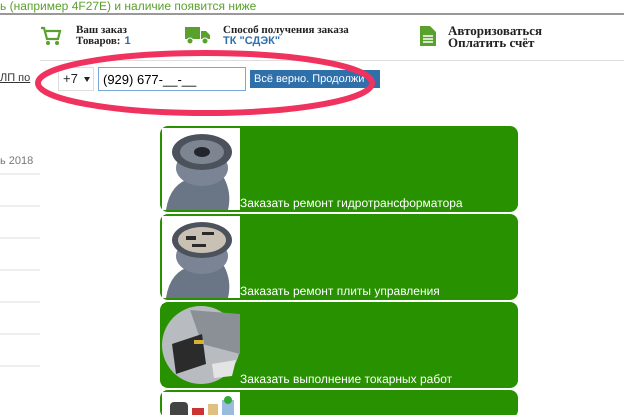 The width and height of the screenshot is (624, 415). What do you see at coordinates (339, 257) in the screenshot?
I see `service-card: Заказать ремонт плиты управления` at bounding box center [339, 257].